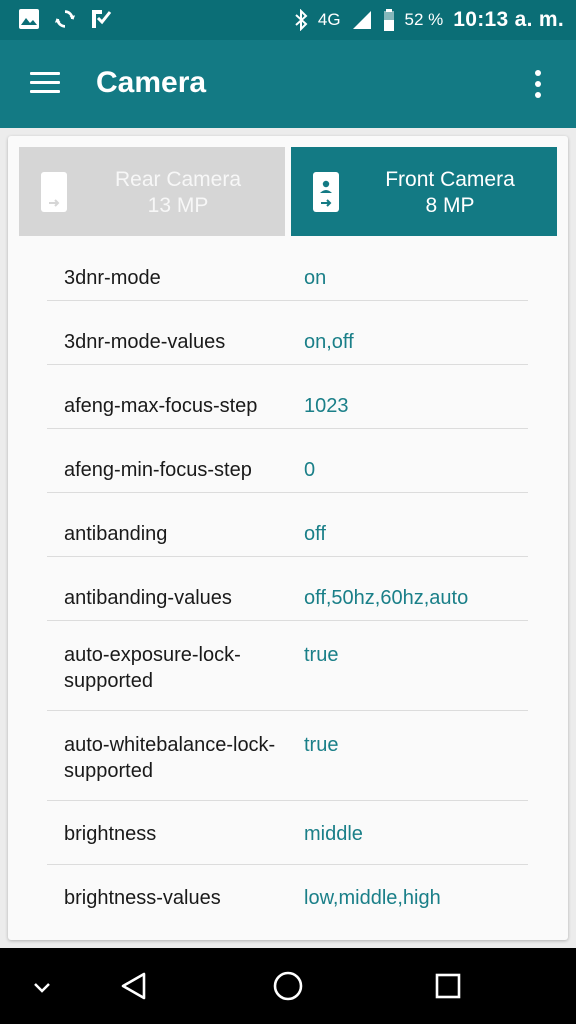 This screenshot has height=1024, width=576. What do you see at coordinates (152, 668) in the screenshot?
I see `property-name: auto-exposure-lock-supported` at bounding box center [152, 668].